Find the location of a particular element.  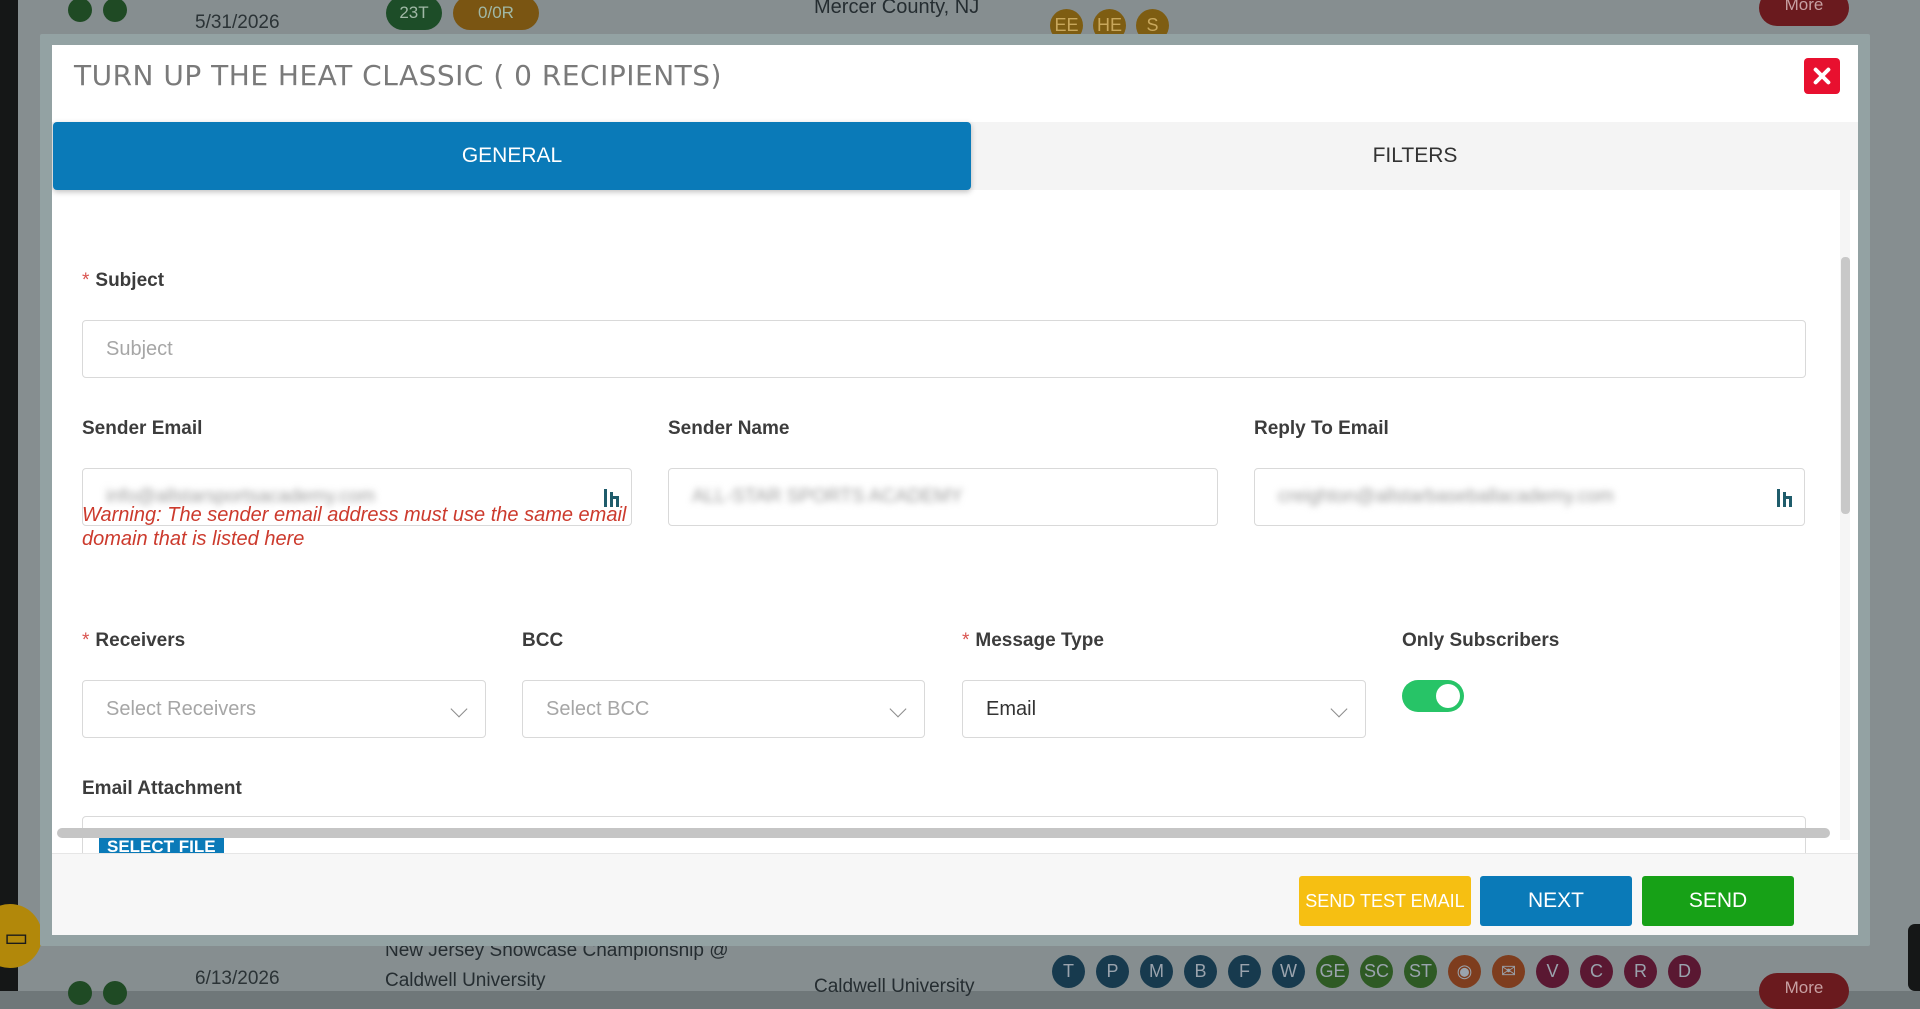

mail-icon: ✉ is located at coordinates (1508, 971).